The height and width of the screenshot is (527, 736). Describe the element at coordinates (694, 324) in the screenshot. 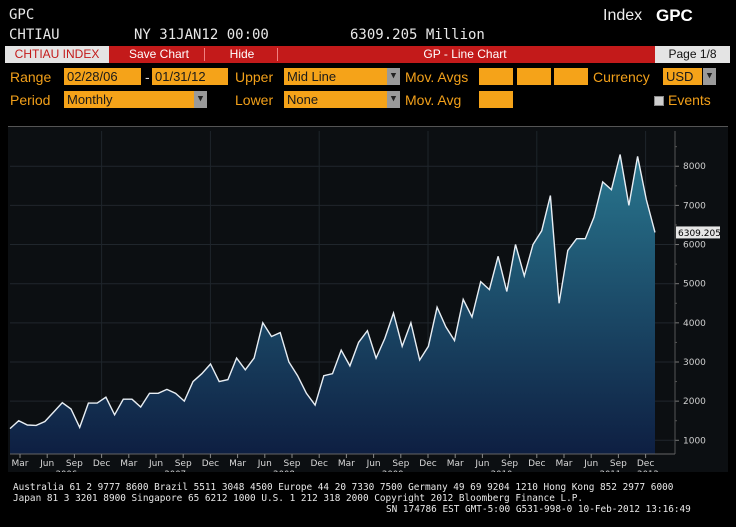

I see `y-tick-label: 4000` at that location.